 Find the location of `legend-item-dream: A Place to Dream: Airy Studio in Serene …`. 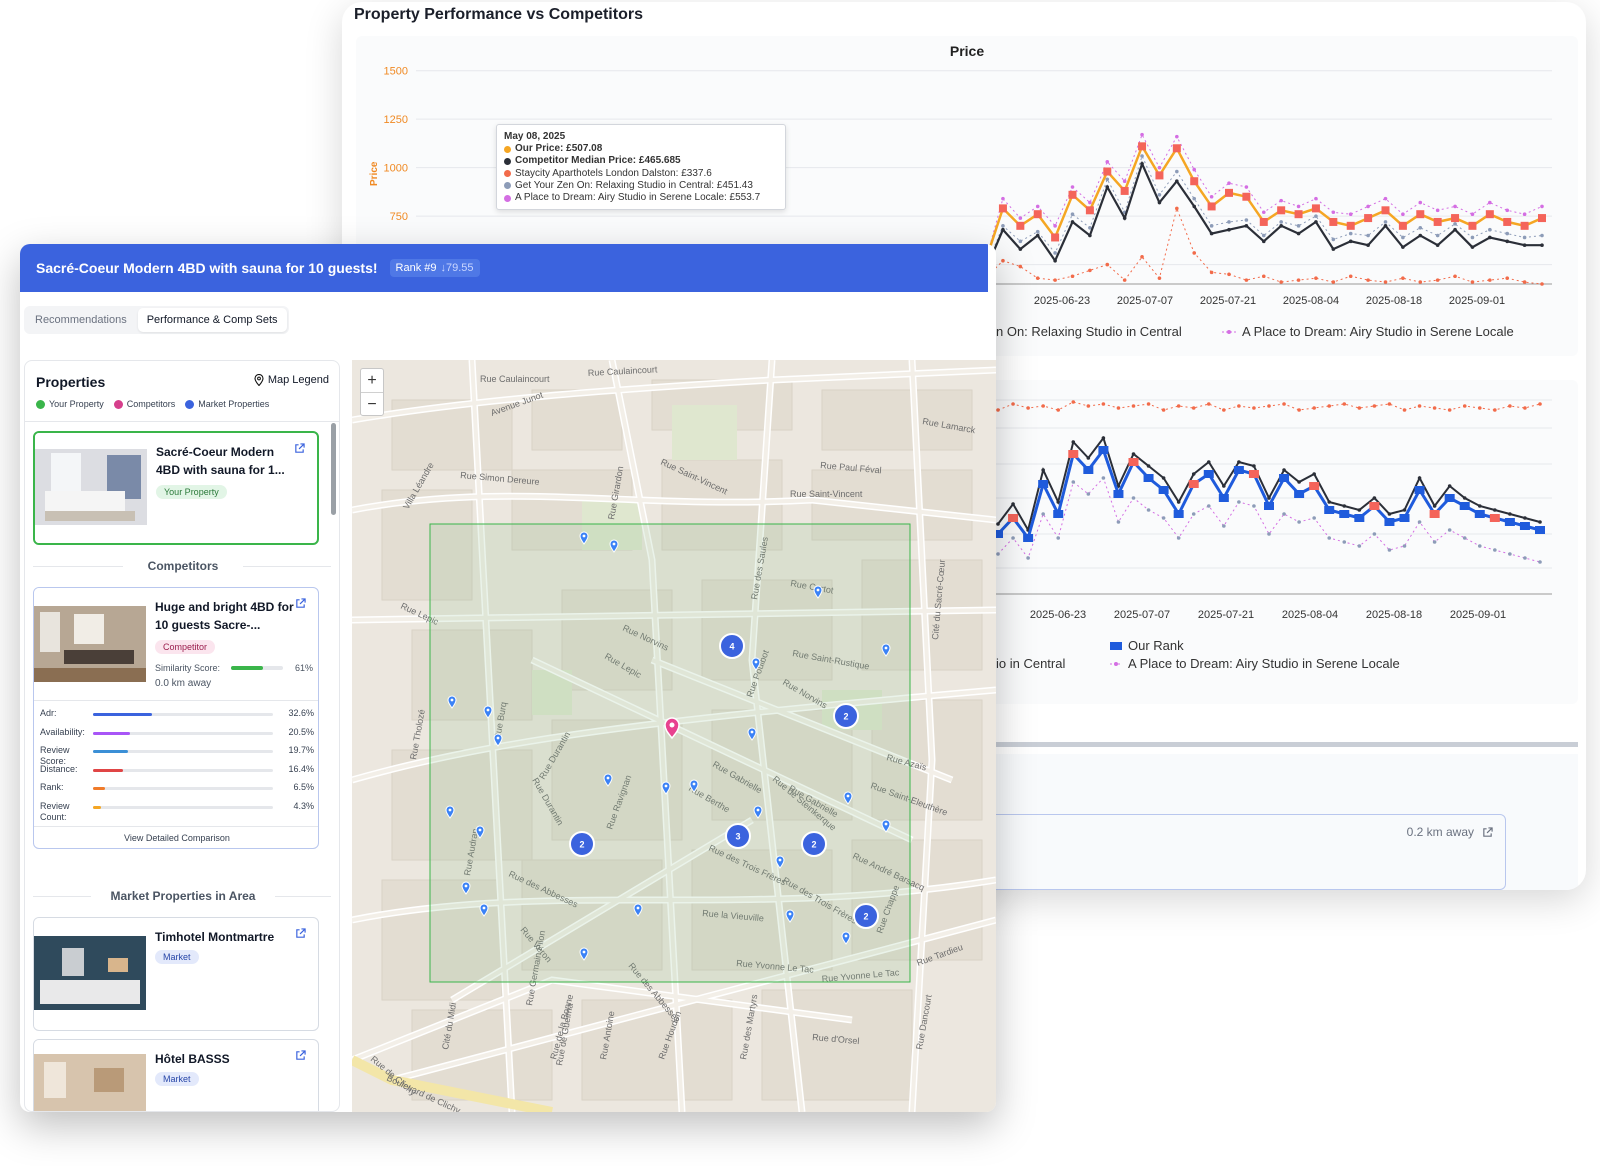

legend-item-dream: A Place to Dream: Airy Studio in Serene … is located at coordinates (1368, 331).